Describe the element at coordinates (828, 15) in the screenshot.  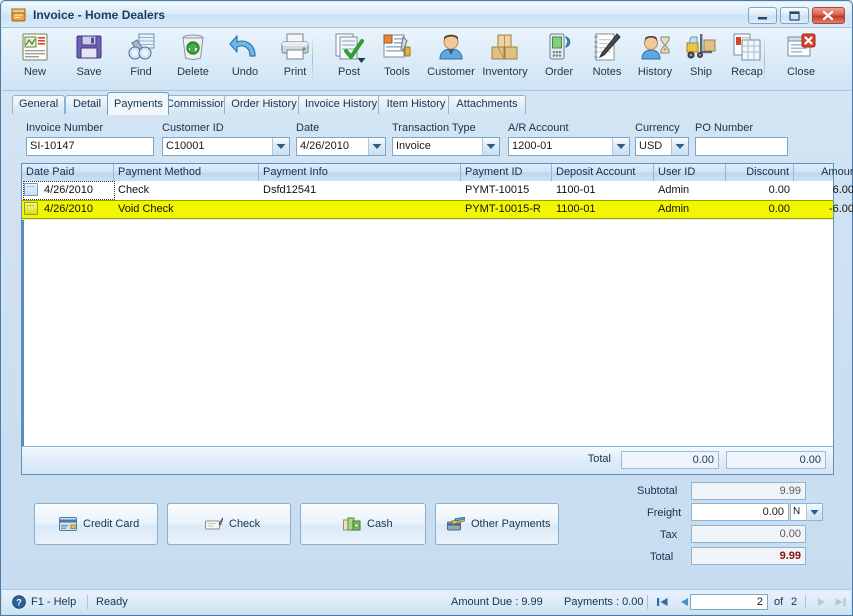
I see `close-button` at that location.